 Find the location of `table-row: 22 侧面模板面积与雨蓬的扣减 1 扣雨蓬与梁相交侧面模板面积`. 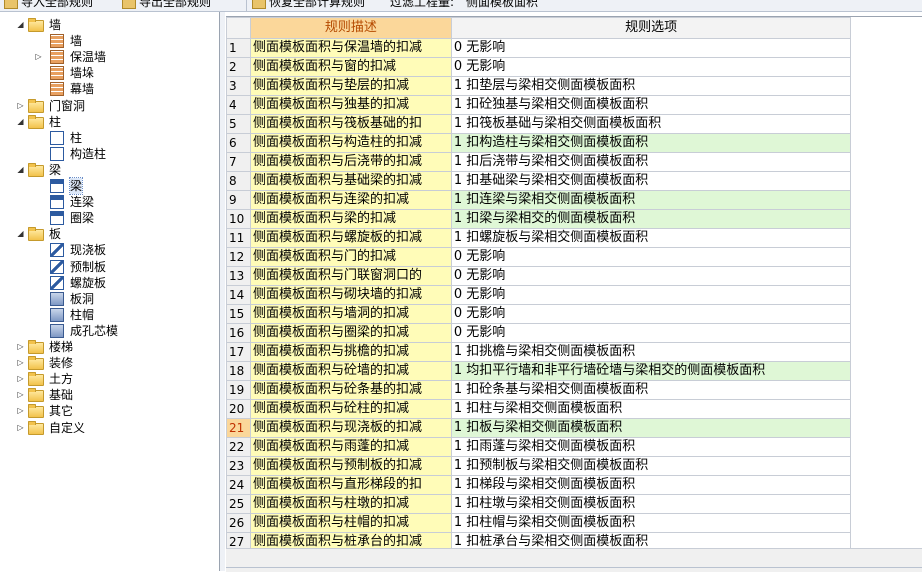

table-row: 22 侧面模板面积与雨蓬的扣减 1 扣雨蓬与梁相交侧面模板面积 is located at coordinates (574, 447).